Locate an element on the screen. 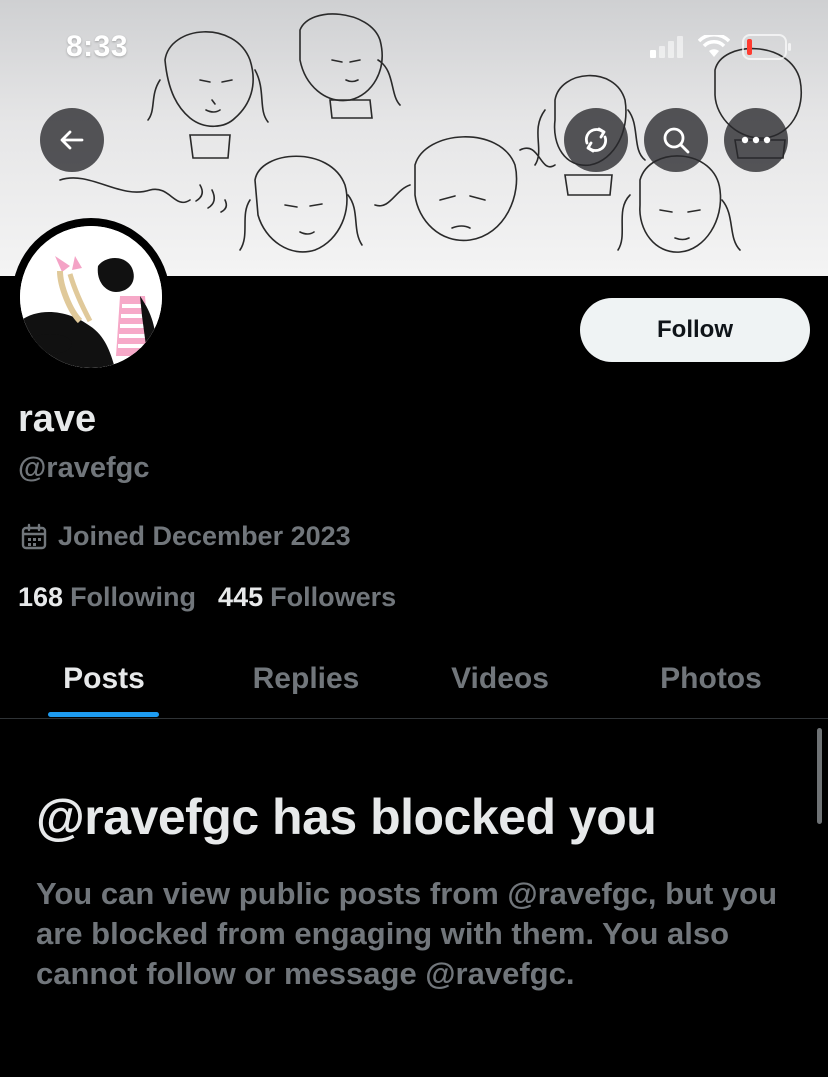 This screenshot has width=828, height=1077. blocked-title: @ravefgc has blocked you is located at coordinates (346, 817).